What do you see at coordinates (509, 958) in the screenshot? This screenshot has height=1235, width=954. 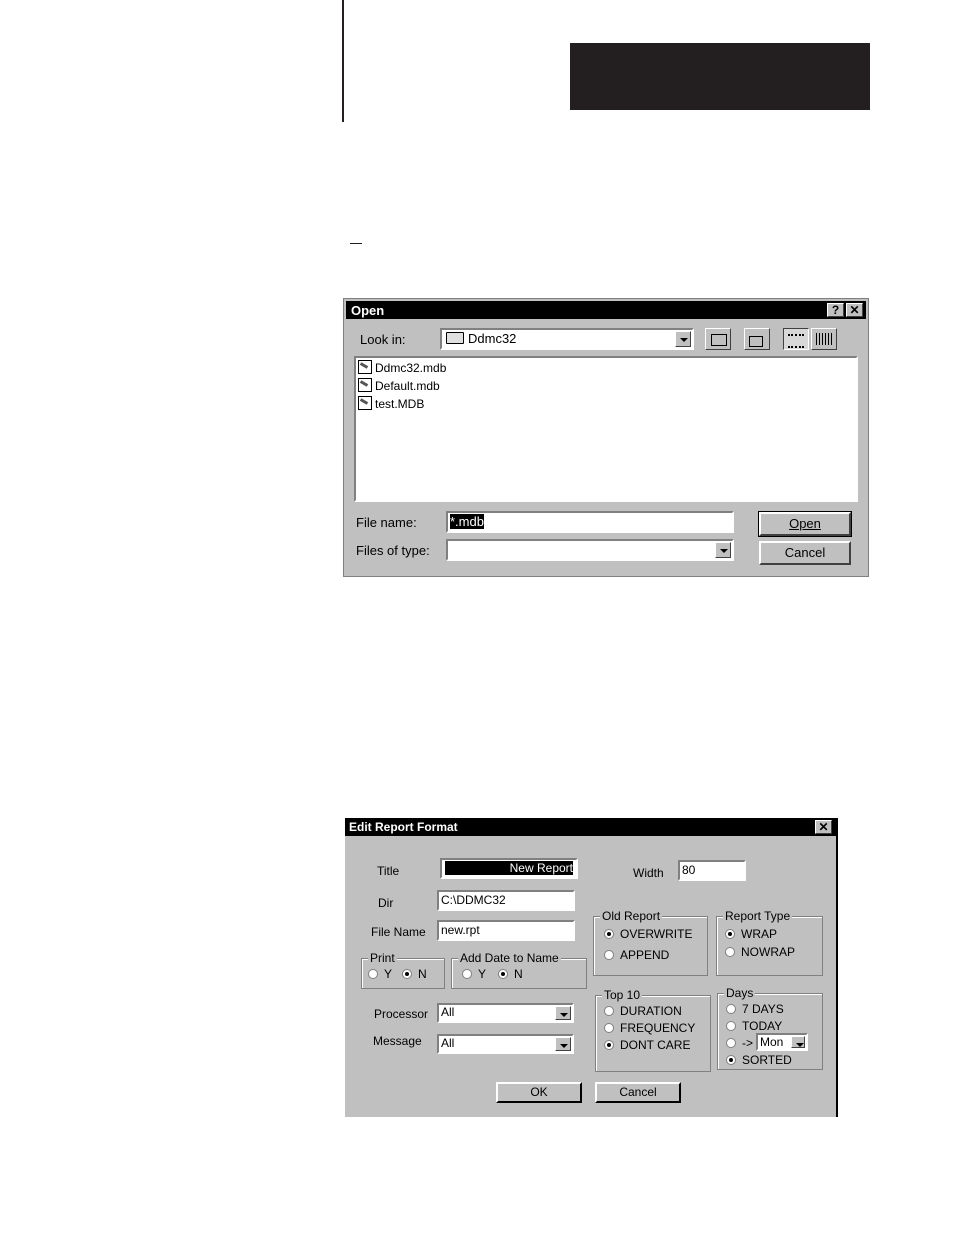 I see `add-date-group-label: Add Date to Name` at bounding box center [509, 958].